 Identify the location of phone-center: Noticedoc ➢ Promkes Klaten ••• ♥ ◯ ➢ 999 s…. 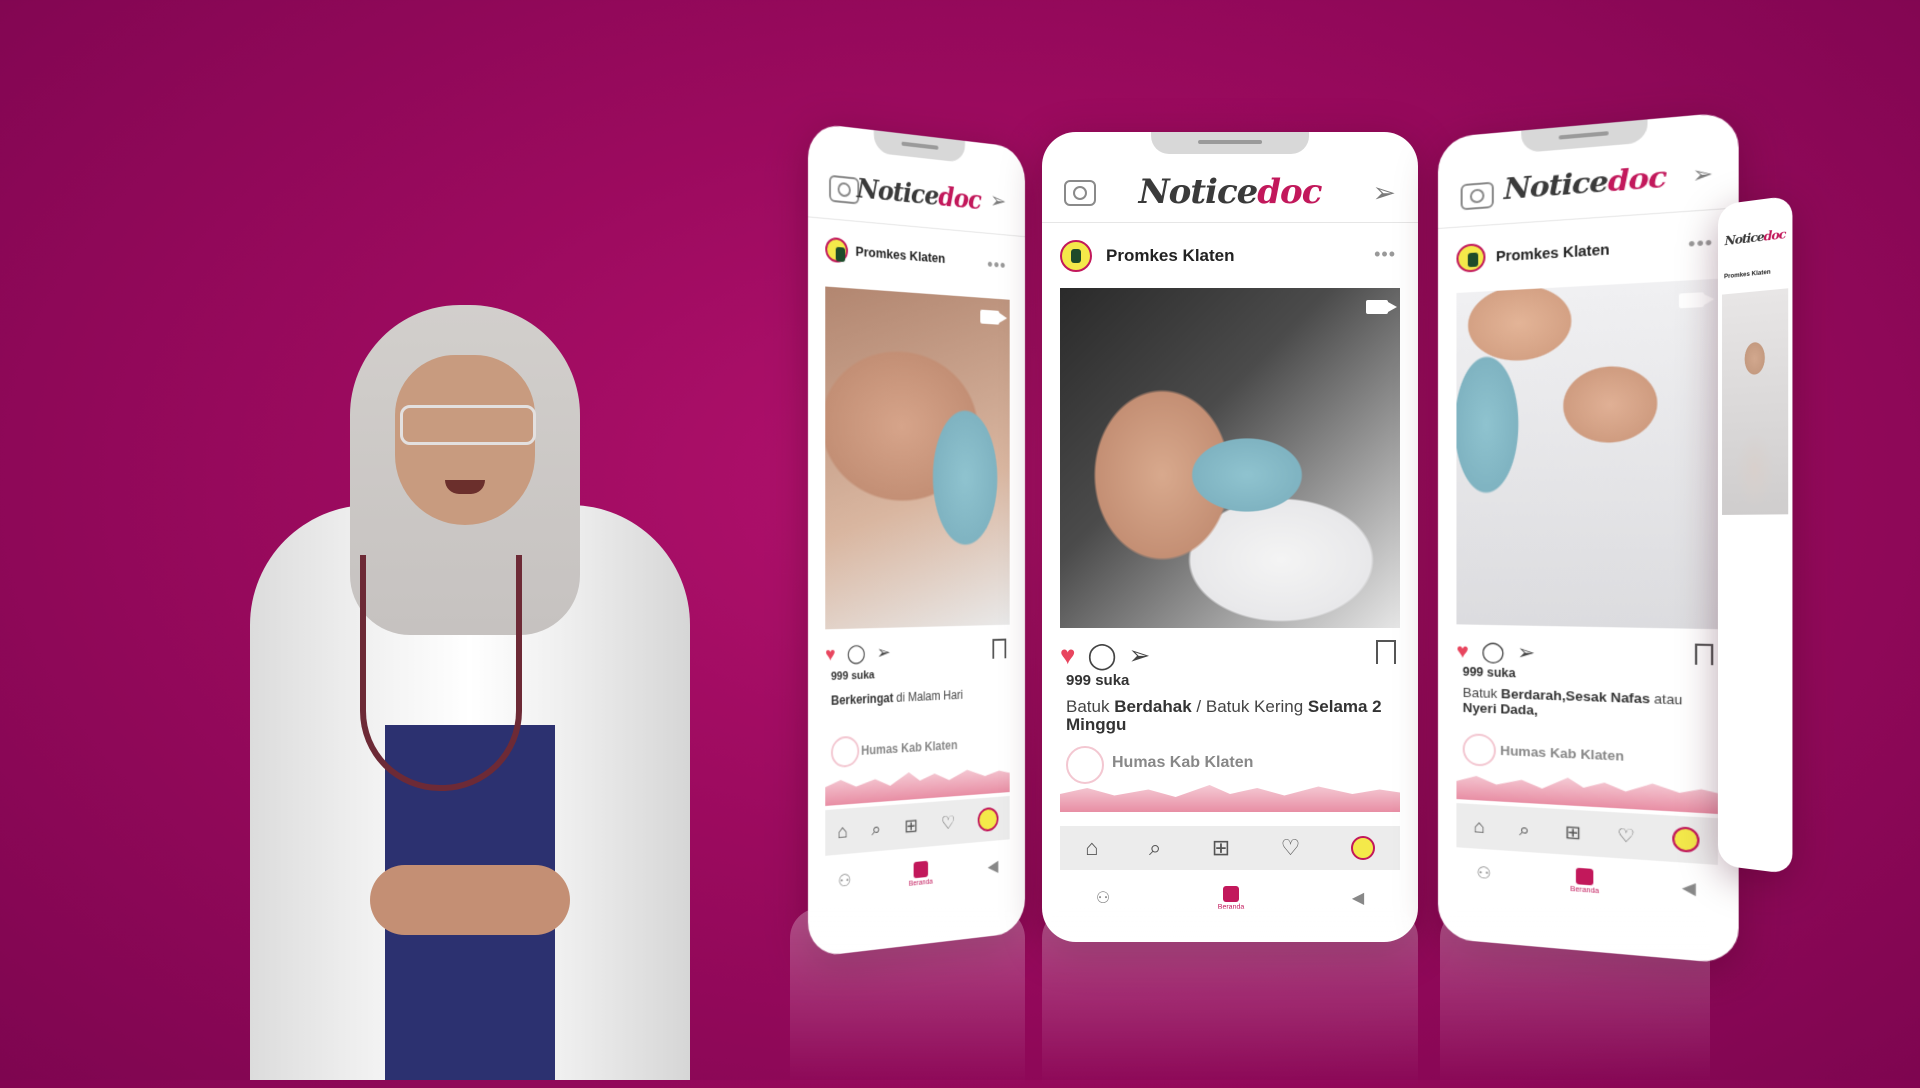
(1230, 537).